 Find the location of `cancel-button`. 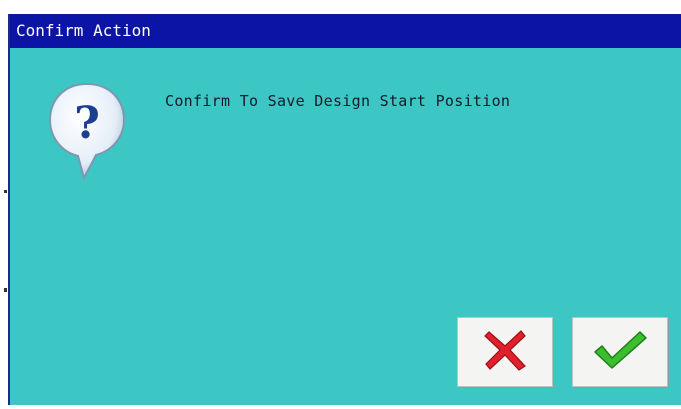

cancel-button is located at coordinates (505, 352).